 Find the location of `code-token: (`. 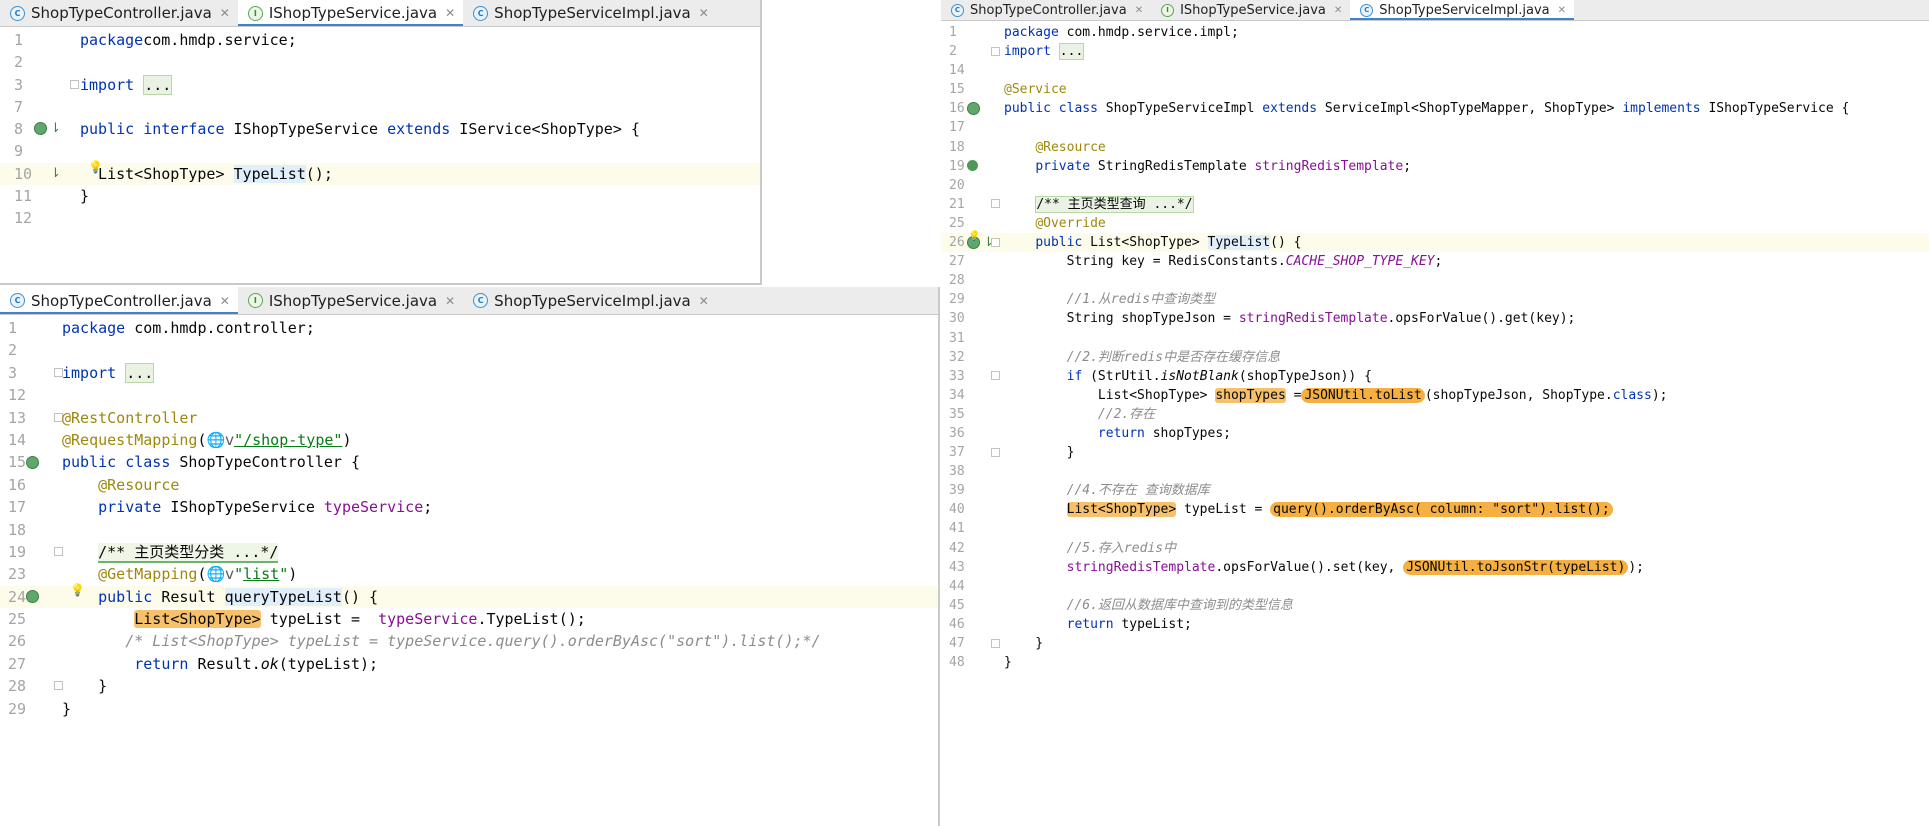

code-token: ( is located at coordinates (202, 574).